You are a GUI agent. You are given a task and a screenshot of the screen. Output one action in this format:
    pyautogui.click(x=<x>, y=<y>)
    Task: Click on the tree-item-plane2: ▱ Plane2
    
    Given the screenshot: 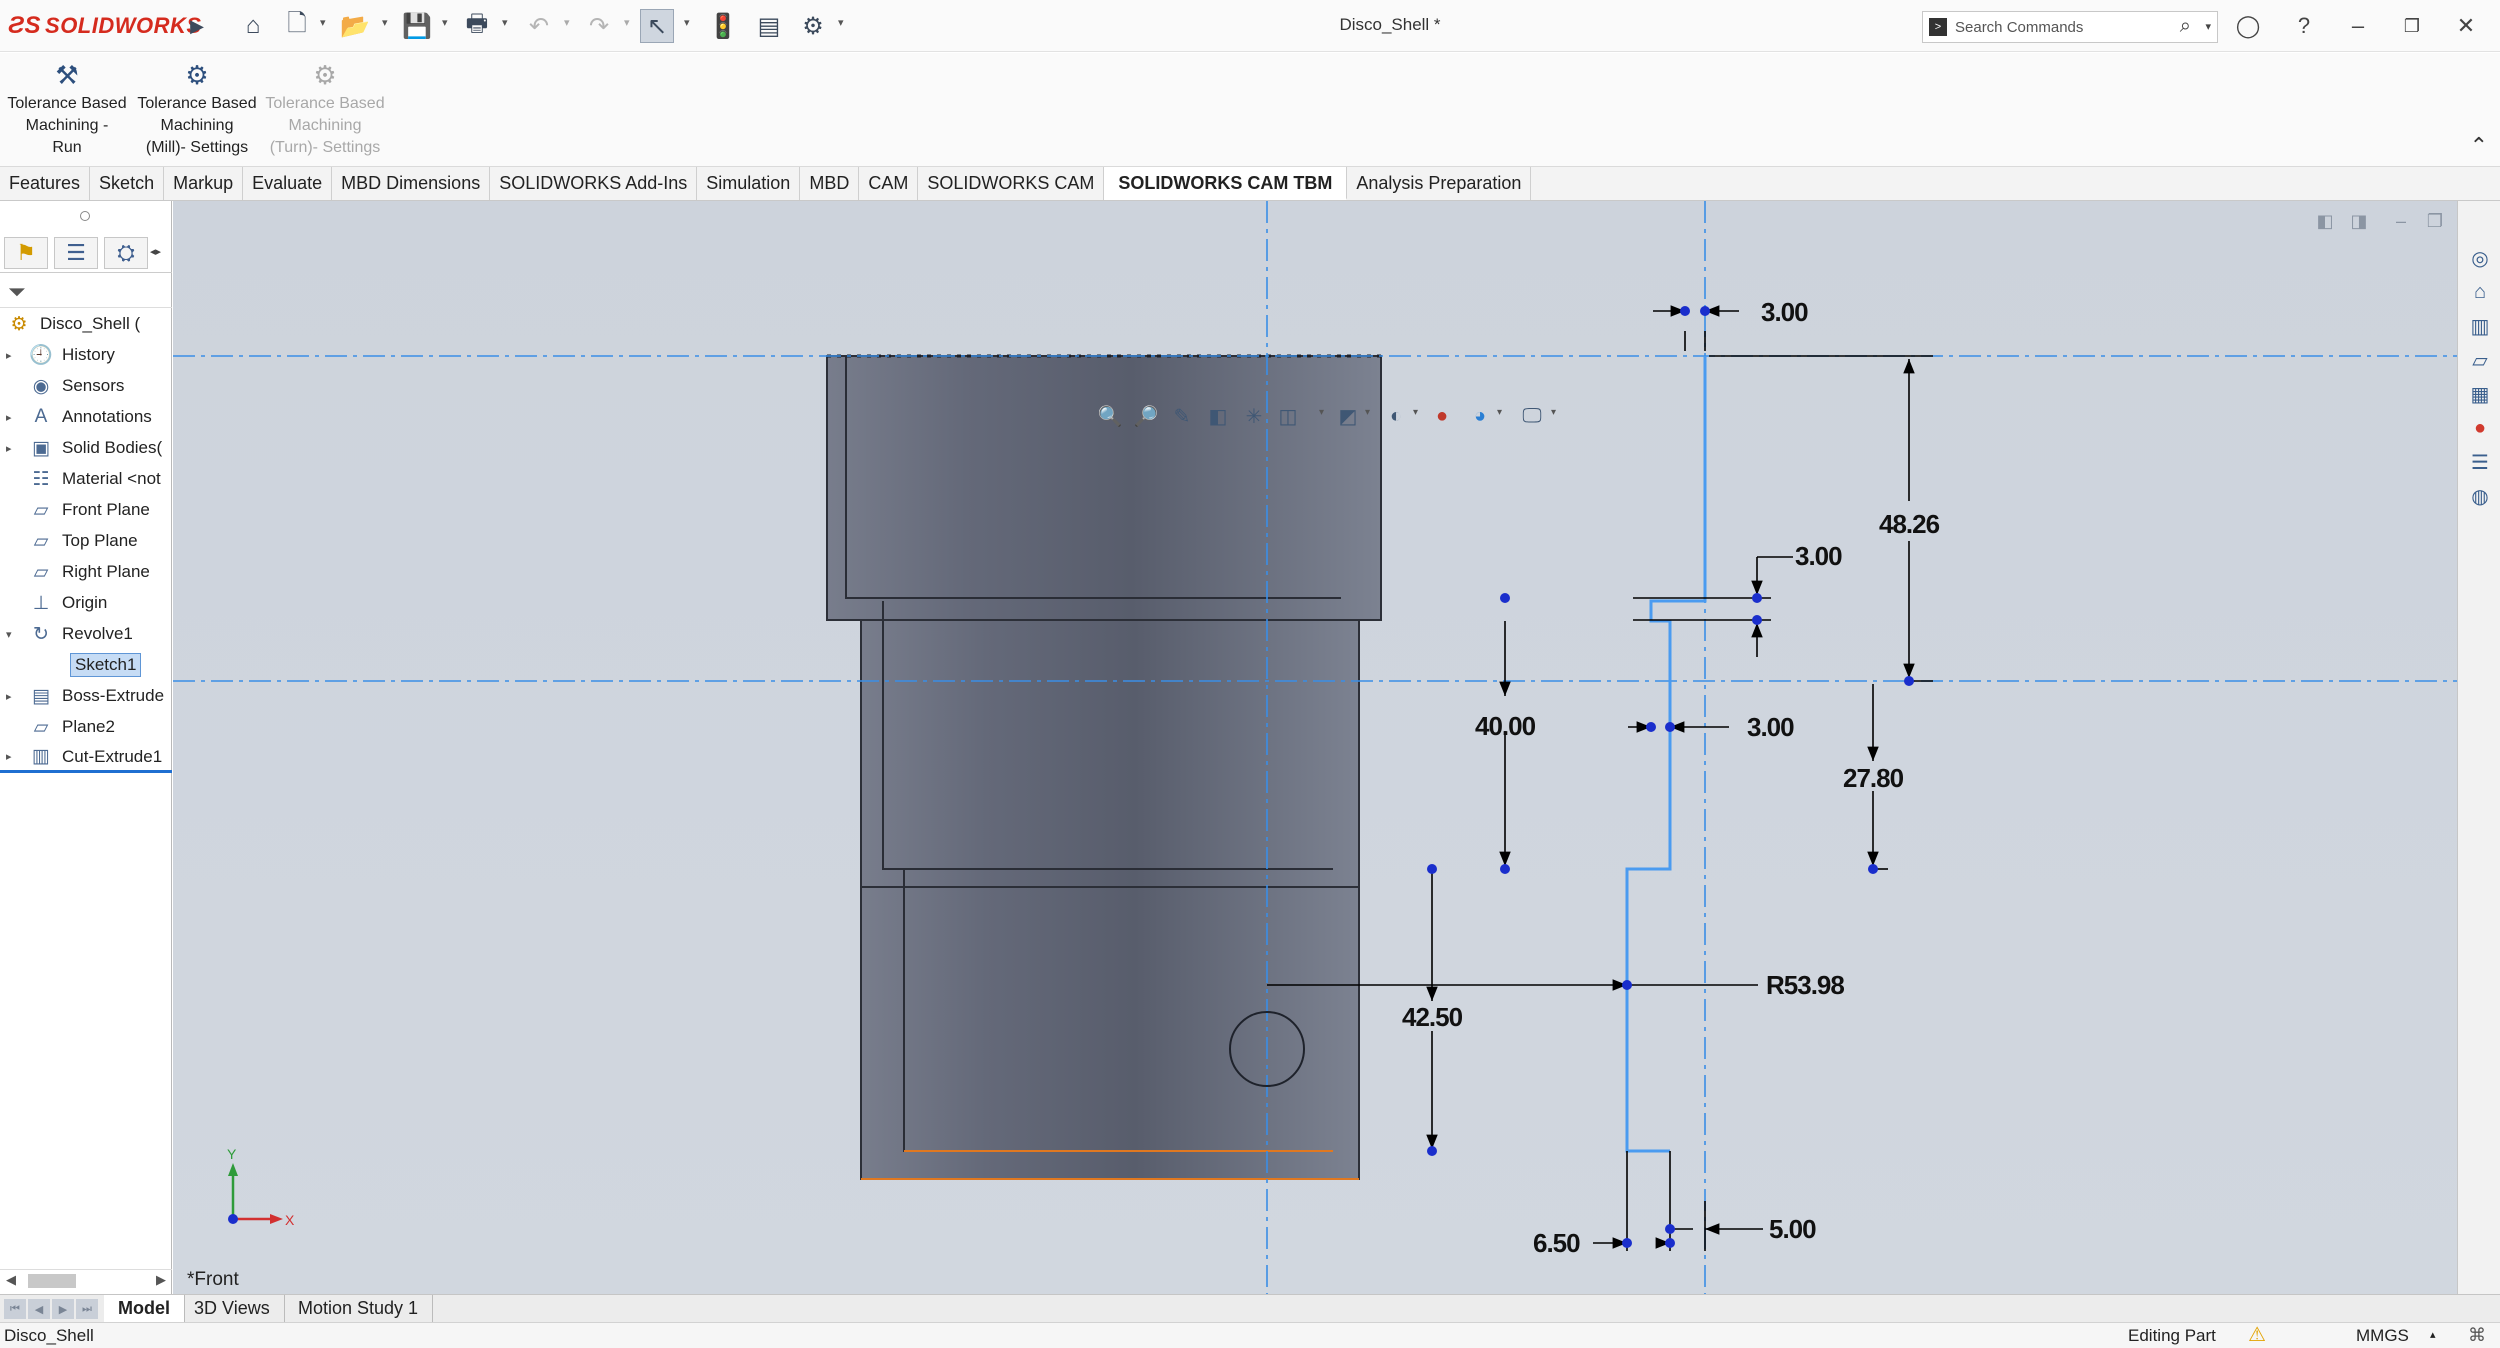 What is the action you would take?
    pyautogui.click(x=86, y=727)
    